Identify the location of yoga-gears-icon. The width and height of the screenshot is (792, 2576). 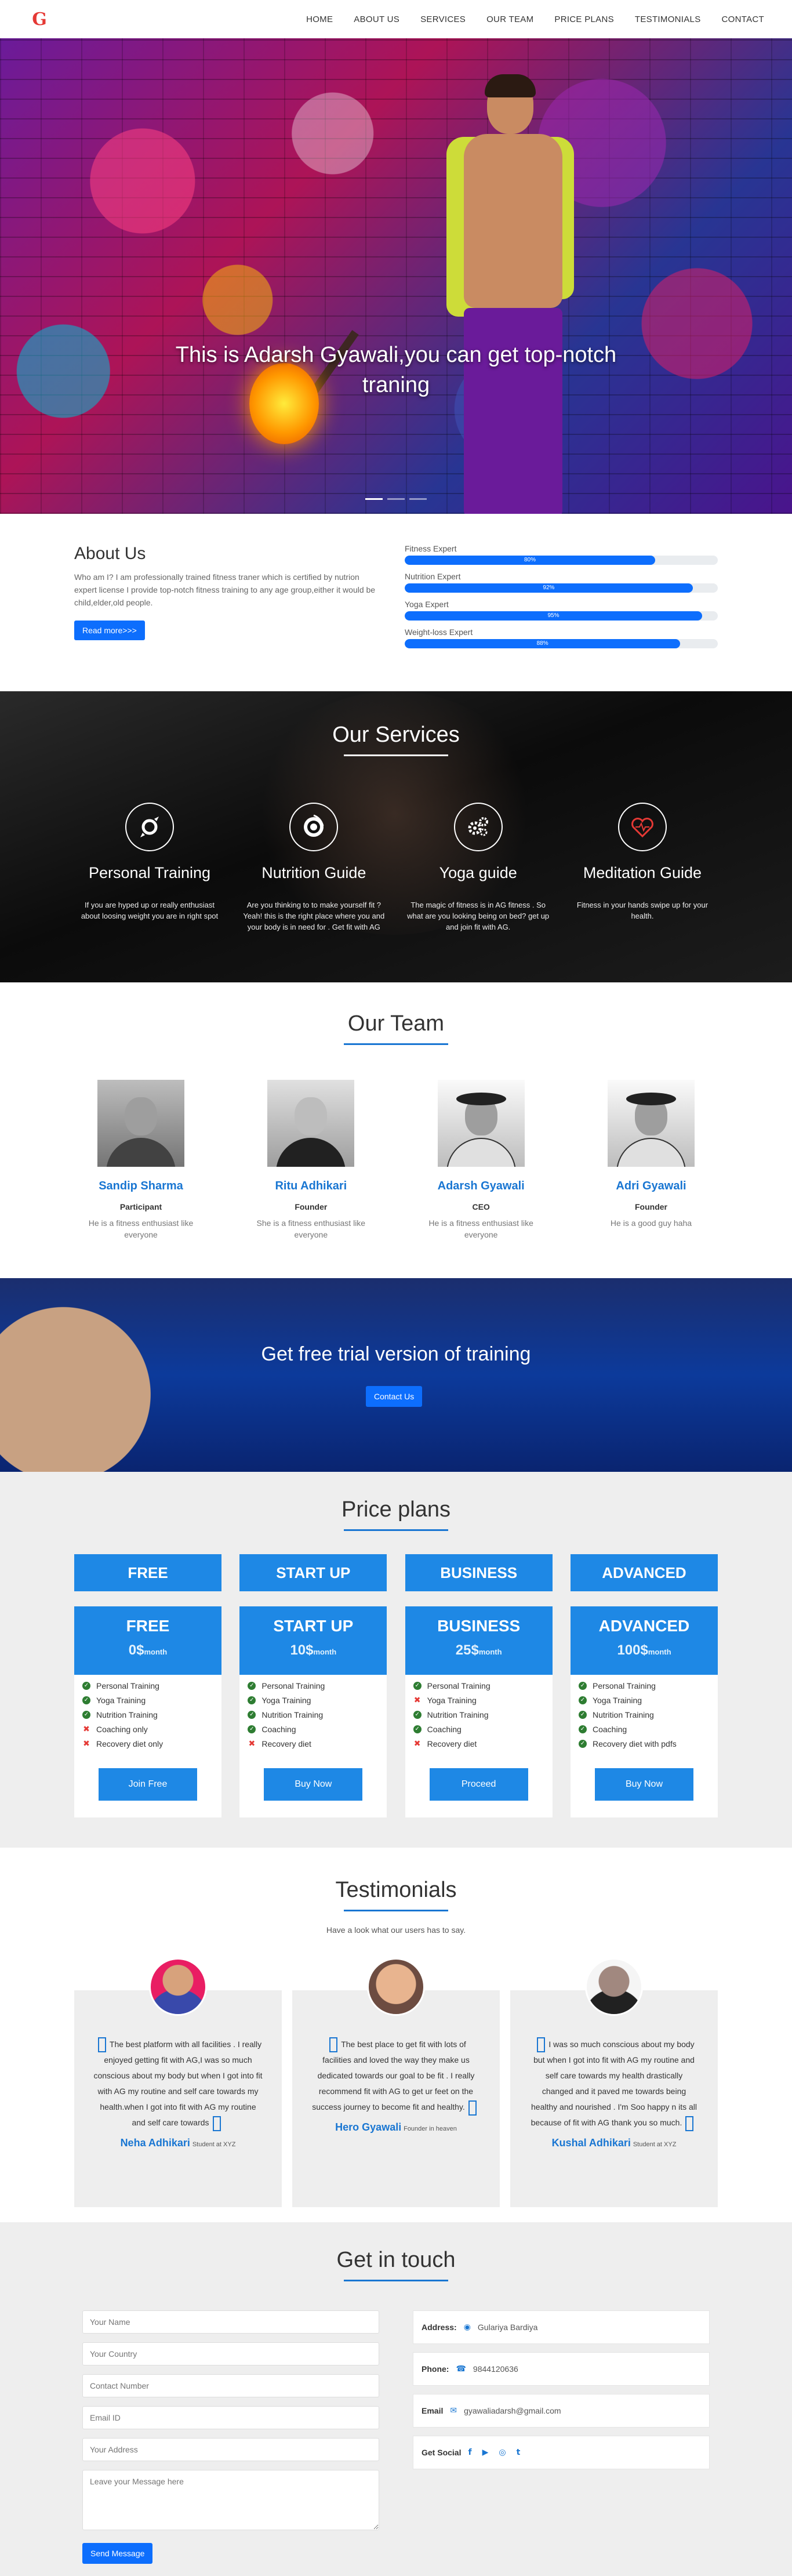
(478, 827).